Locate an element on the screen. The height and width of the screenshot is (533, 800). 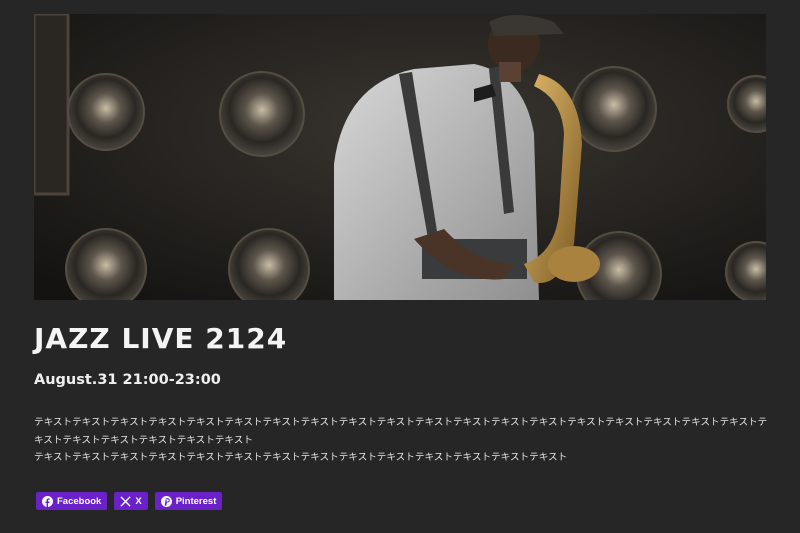
share-buttons: Facebook X Pinterest is located at coordinates (129, 501).